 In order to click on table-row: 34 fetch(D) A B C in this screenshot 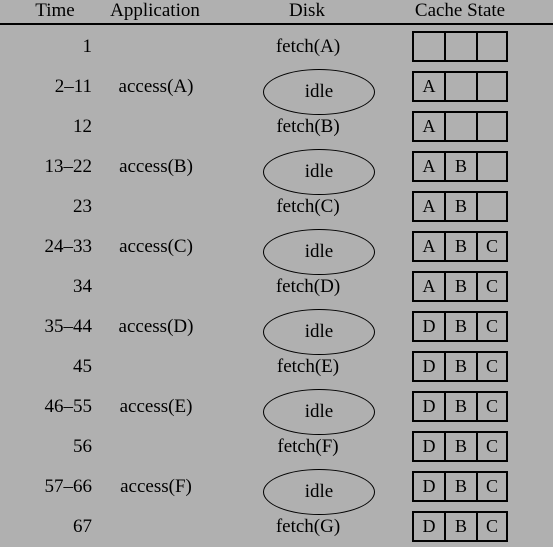, I will do `click(276, 287)`.